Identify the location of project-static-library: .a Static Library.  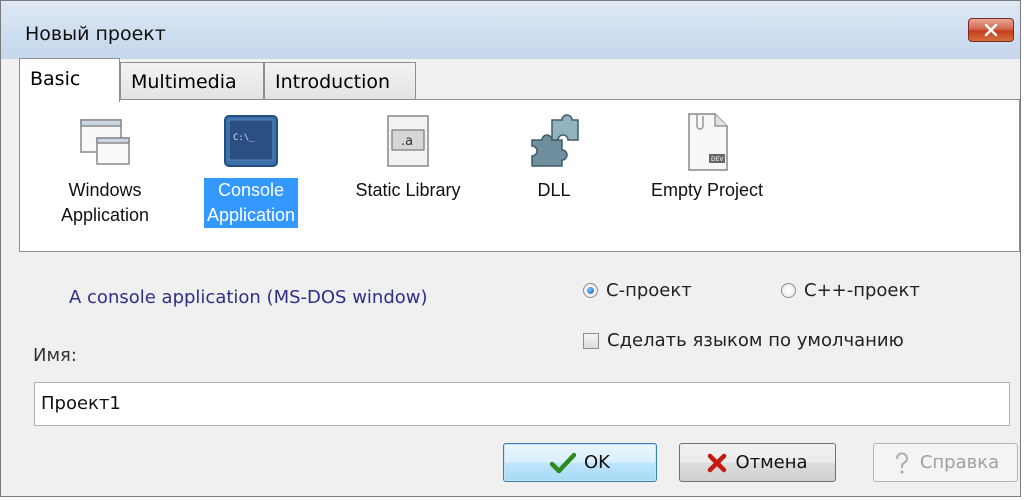
(408, 156).